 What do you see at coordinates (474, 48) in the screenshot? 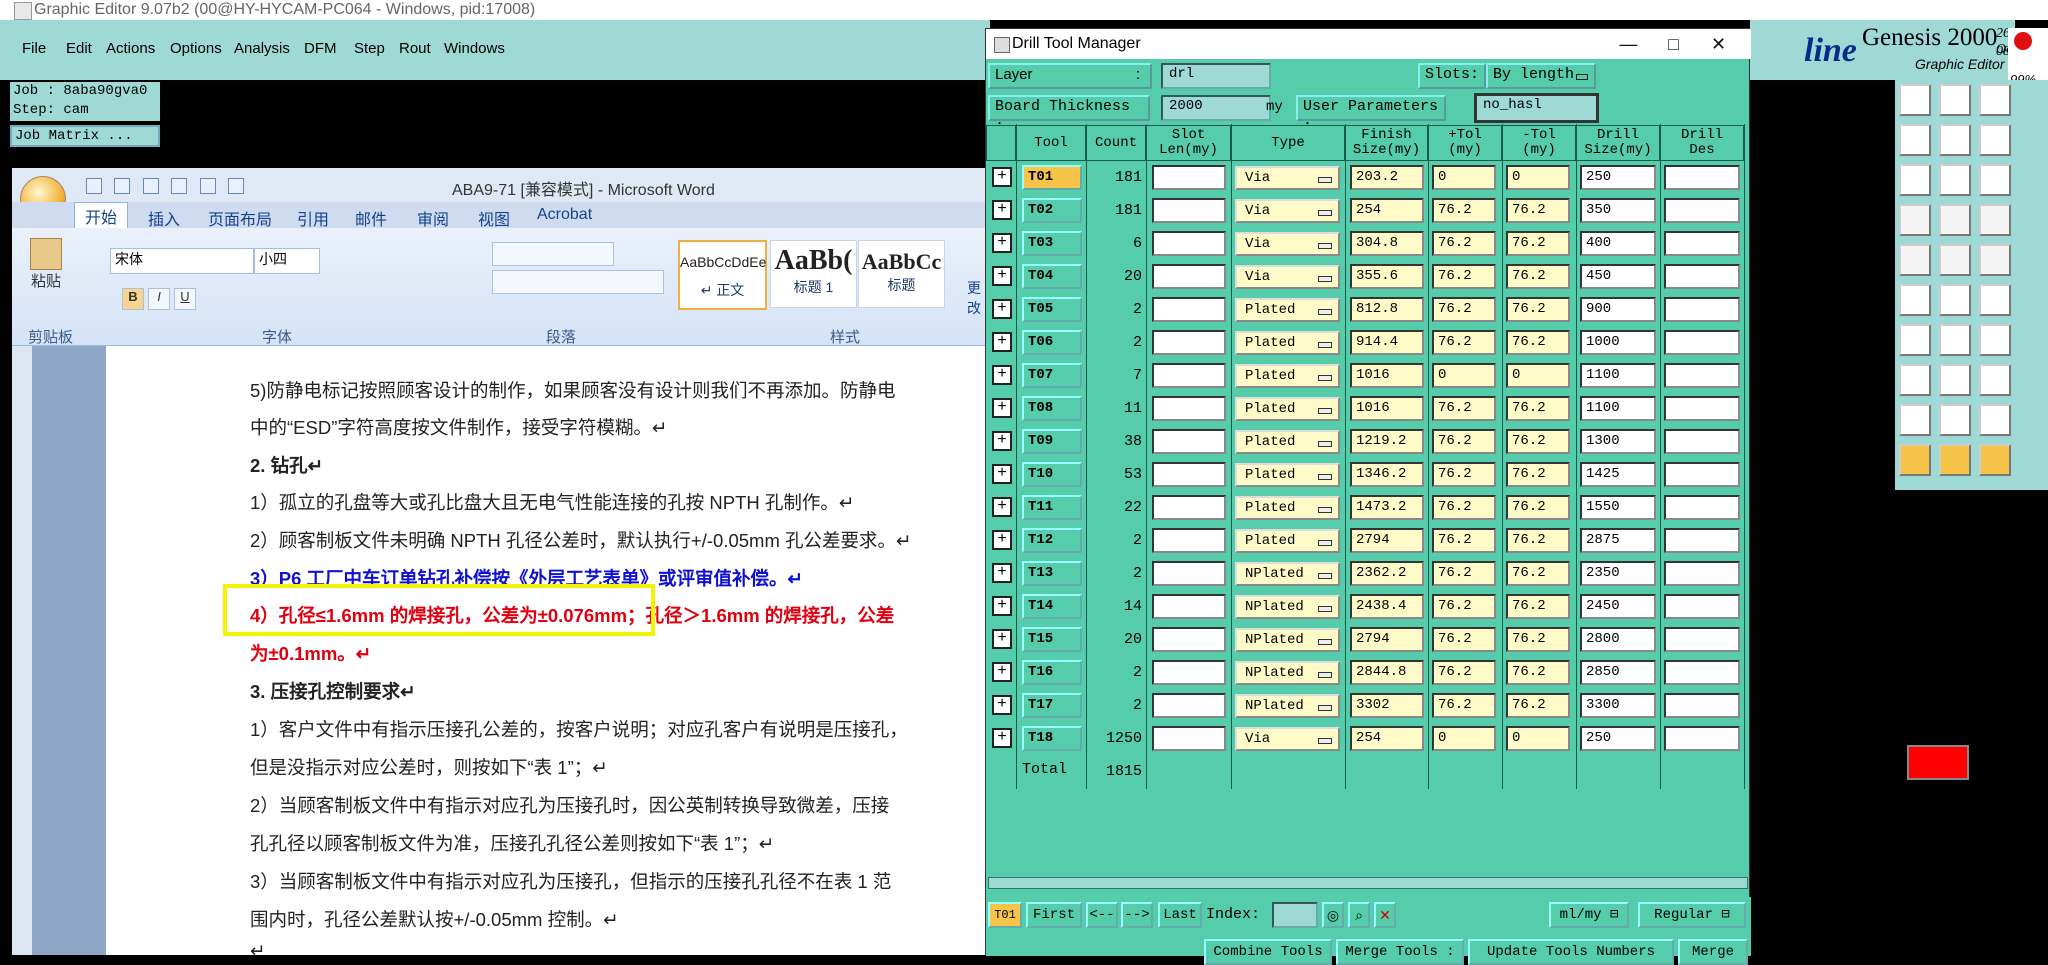
I see `menu-windows: Windows` at bounding box center [474, 48].